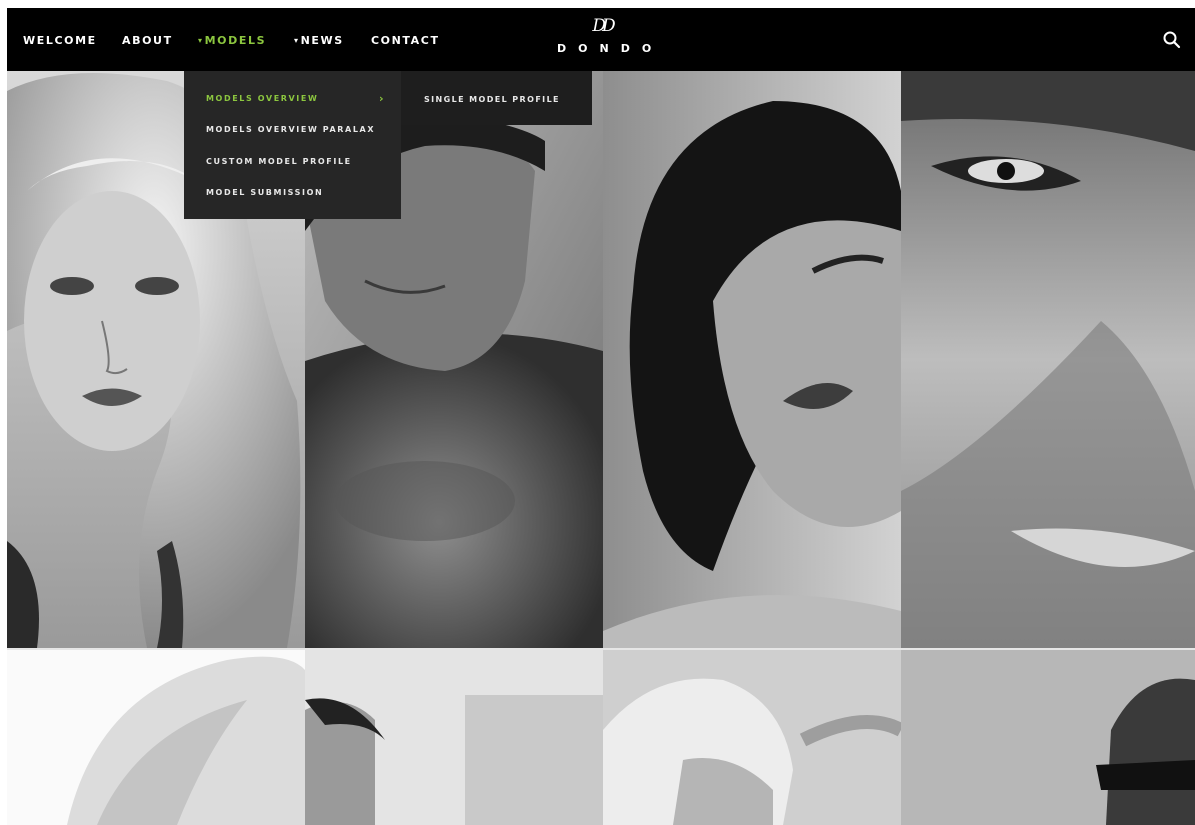 The image size is (1195, 825). I want to click on nav-welcome: WELCOME, so click(60, 40).